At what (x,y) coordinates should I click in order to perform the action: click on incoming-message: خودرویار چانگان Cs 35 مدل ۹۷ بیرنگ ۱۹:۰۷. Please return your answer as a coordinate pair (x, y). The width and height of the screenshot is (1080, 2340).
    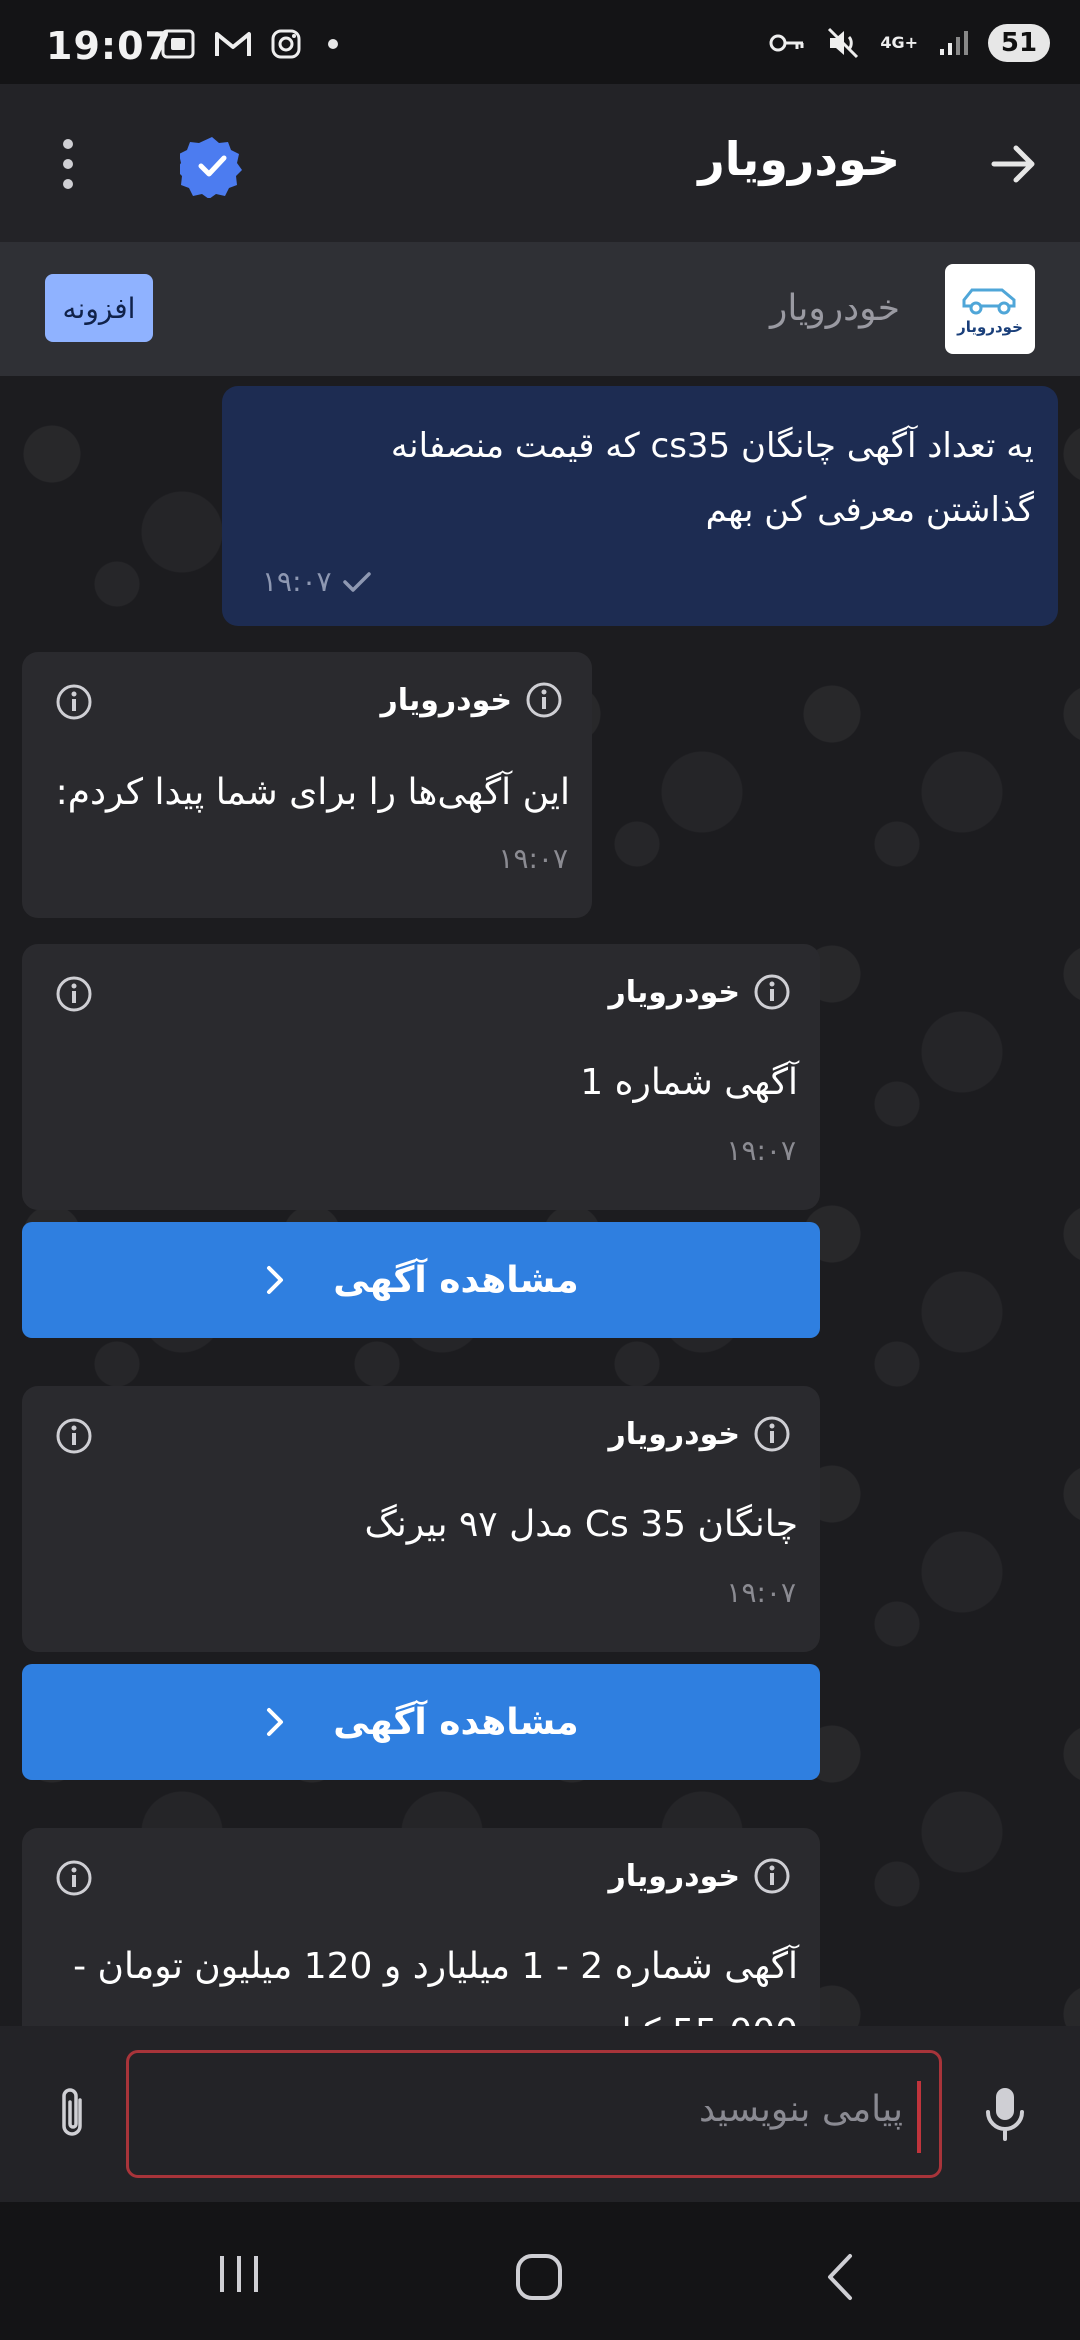
    Looking at the image, I should click on (421, 1519).